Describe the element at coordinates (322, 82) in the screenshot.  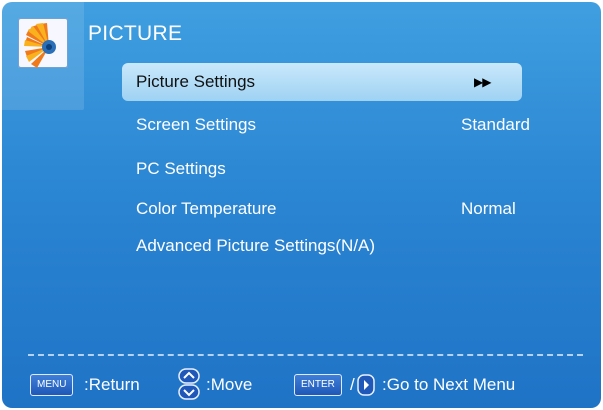
I see `menu-item-picture-settings: Picture Settings ▶▶` at that location.